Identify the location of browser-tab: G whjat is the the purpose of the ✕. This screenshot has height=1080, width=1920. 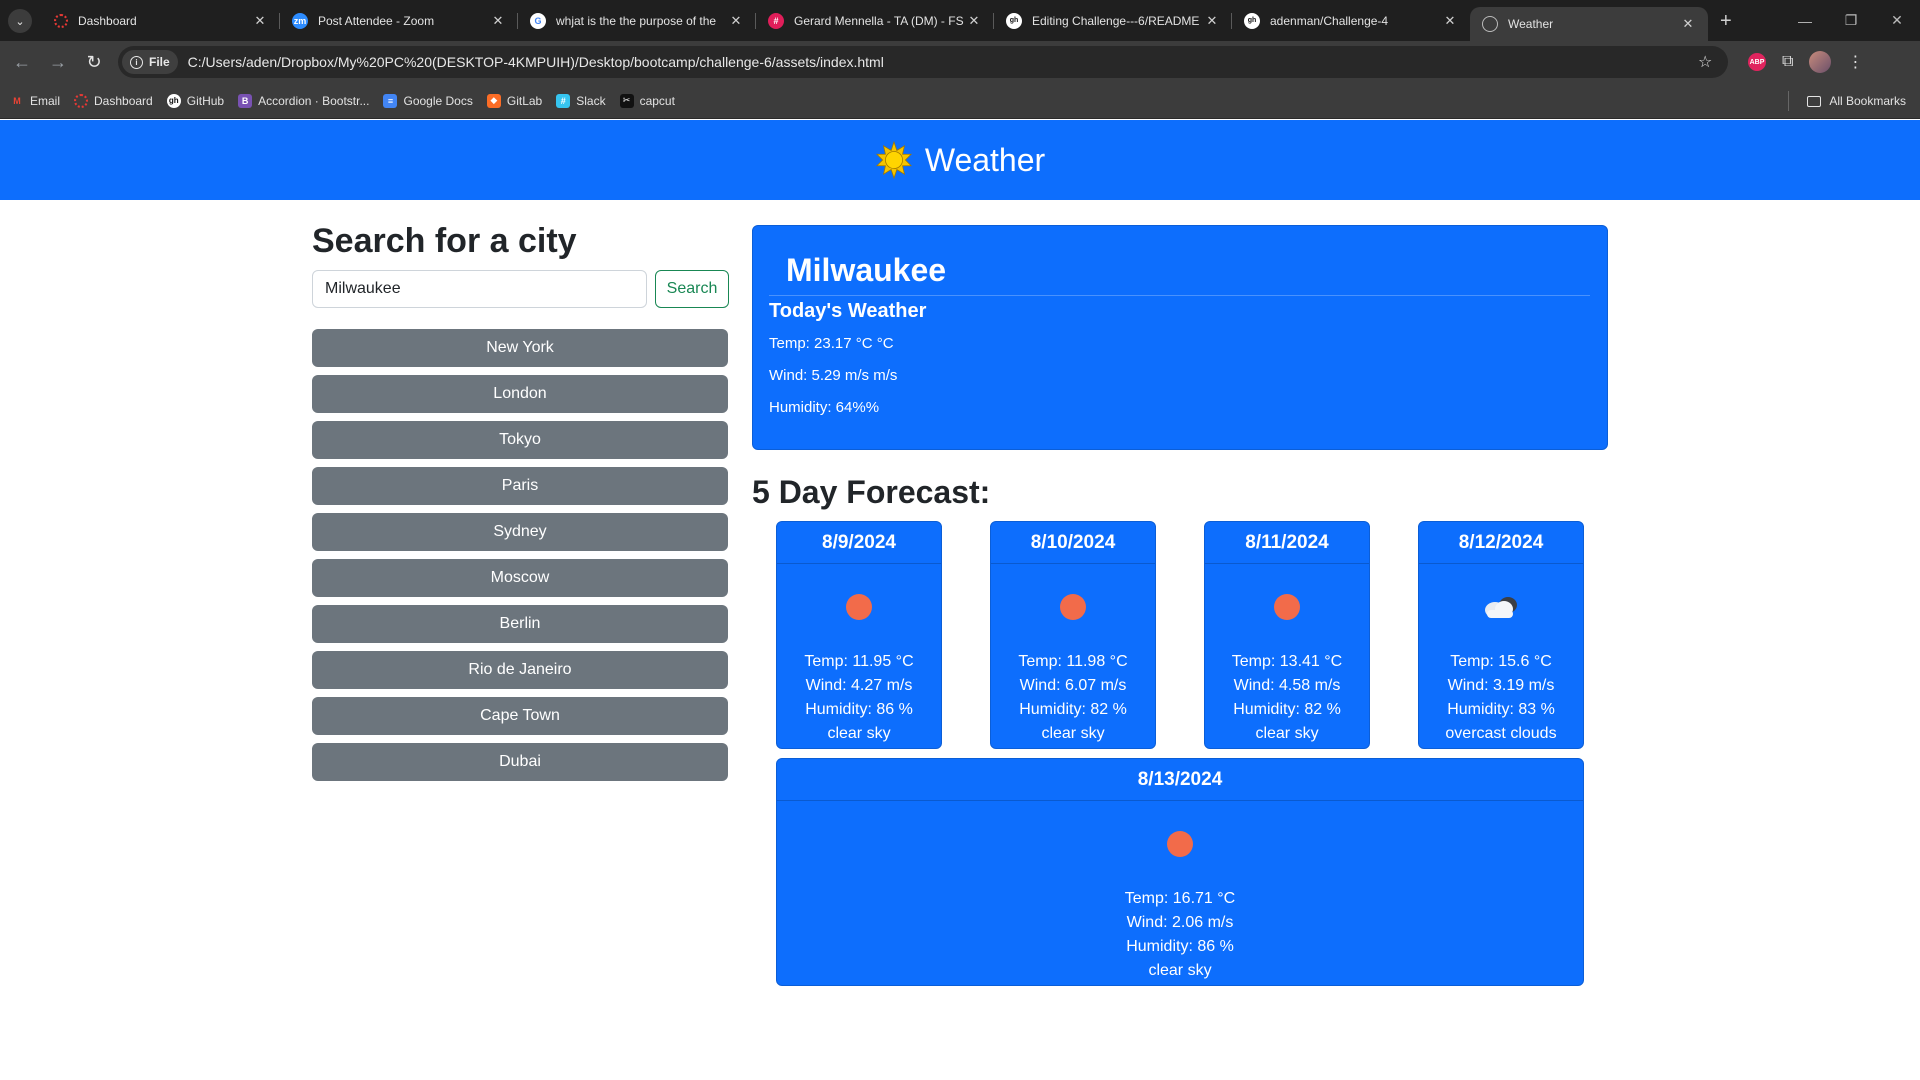
(637, 20).